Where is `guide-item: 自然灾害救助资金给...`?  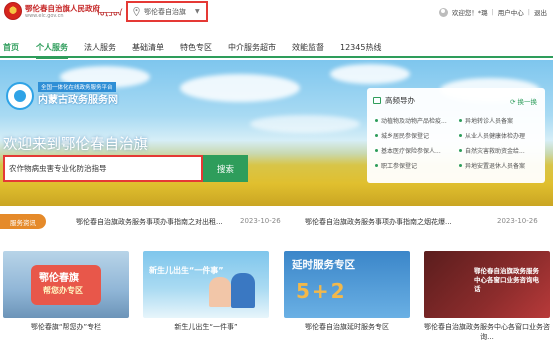 guide-item: 自然灾害救助资金给... is located at coordinates (492, 150).